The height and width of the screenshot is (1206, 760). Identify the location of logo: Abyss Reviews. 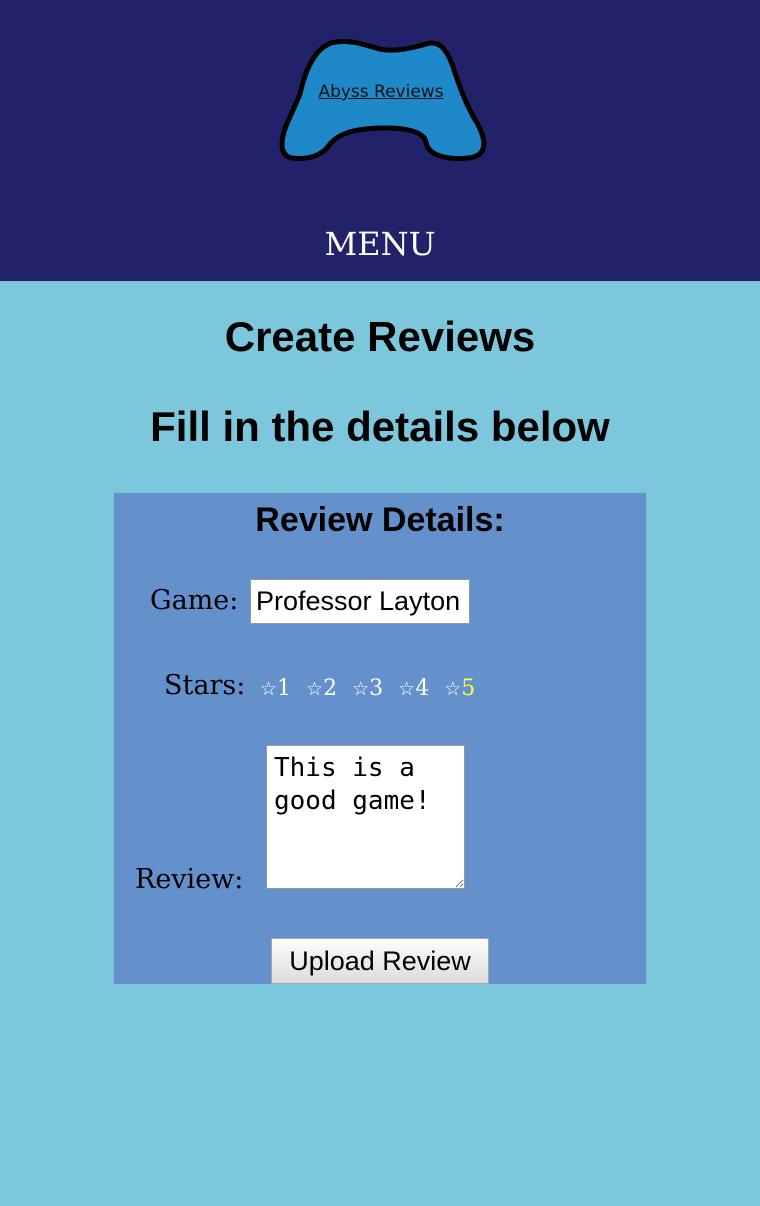
(384, 101).